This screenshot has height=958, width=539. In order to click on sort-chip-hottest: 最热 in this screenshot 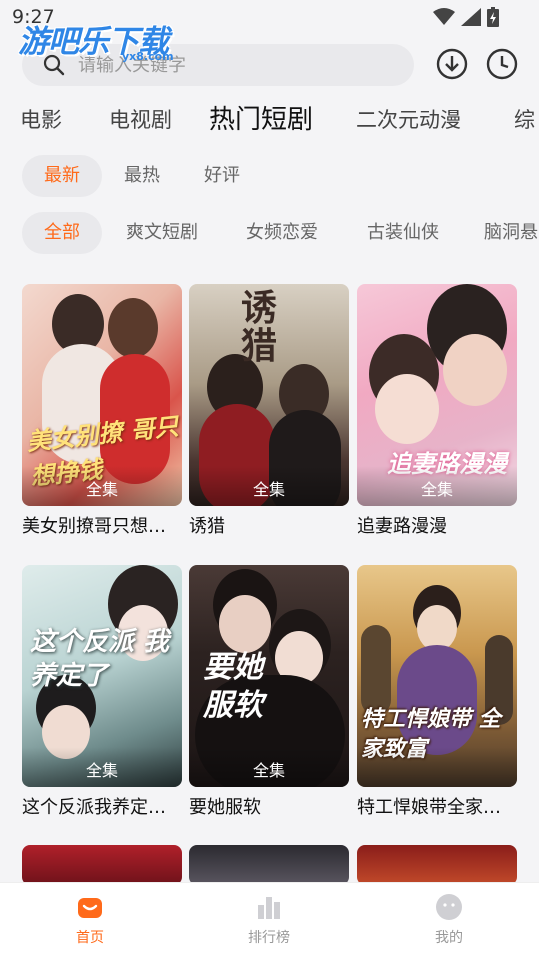, I will do `click(142, 176)`.